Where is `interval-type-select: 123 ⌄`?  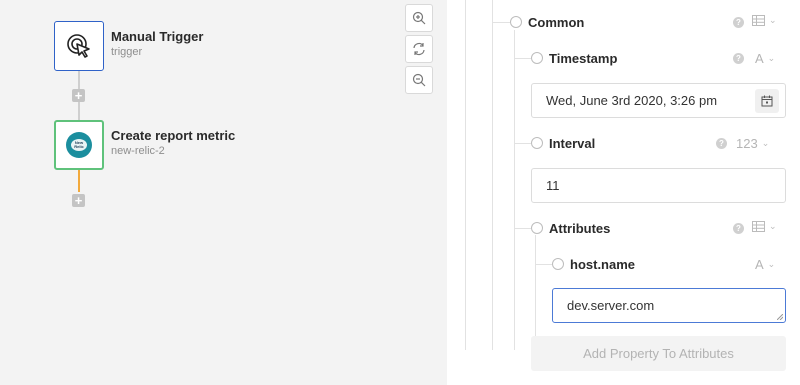
interval-type-select: 123 ⌄ is located at coordinates (752, 143).